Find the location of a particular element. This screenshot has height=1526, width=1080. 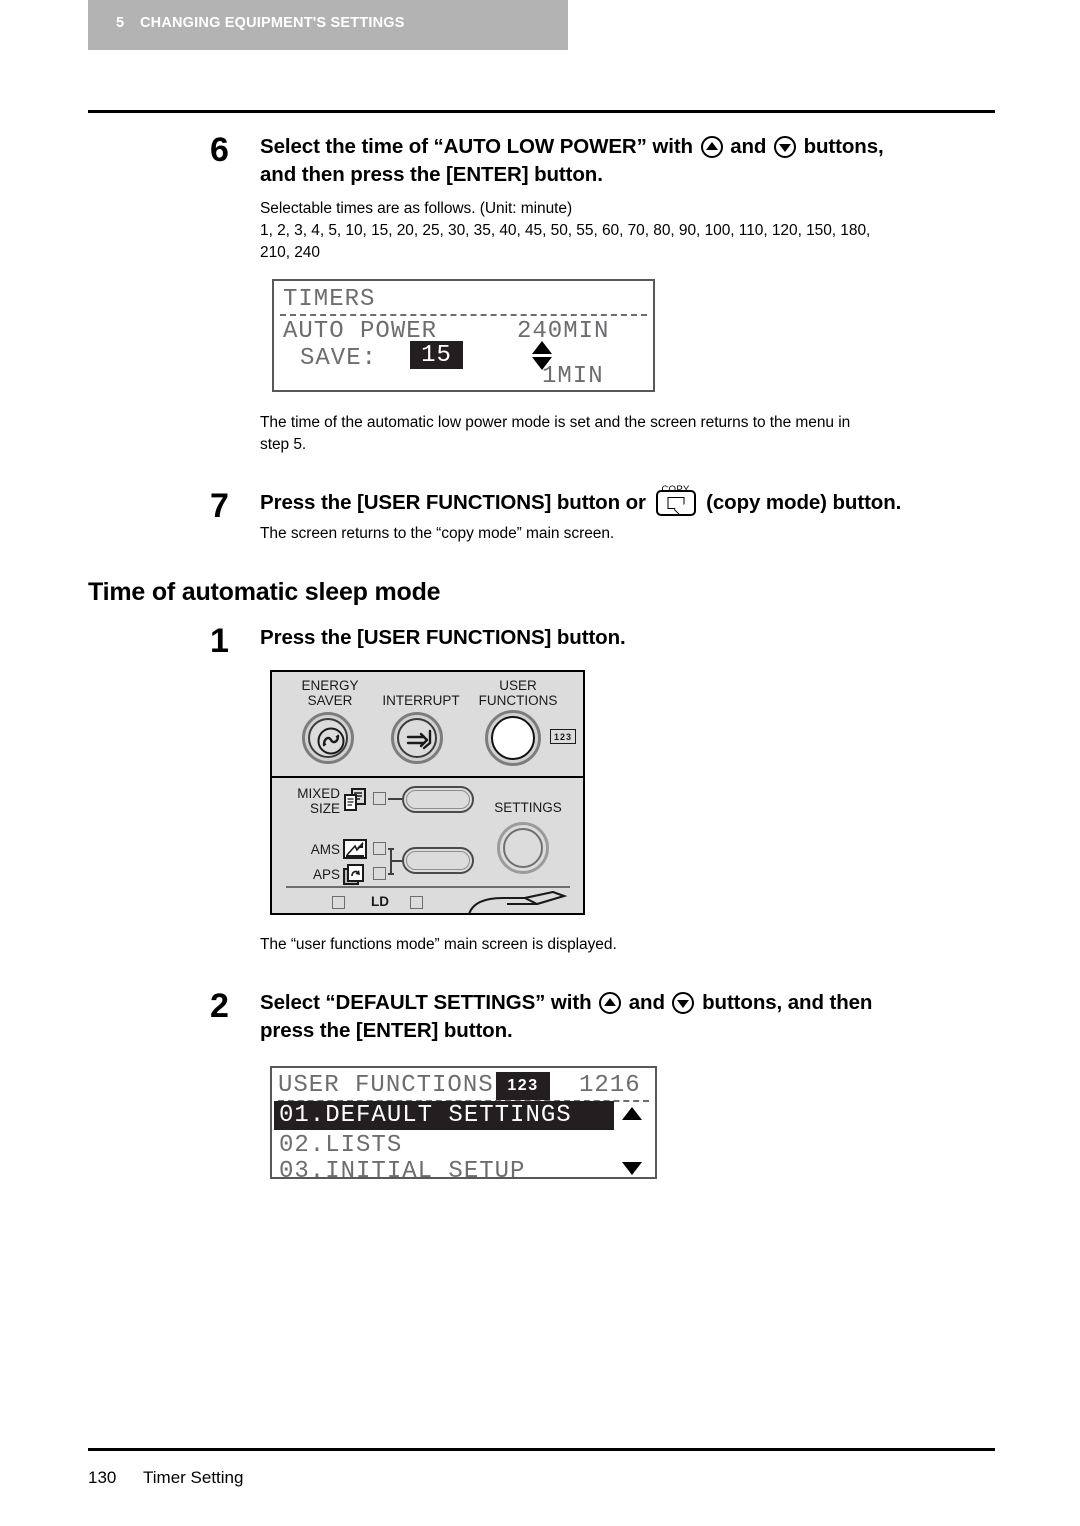

ams-label: AMS is located at coordinates (325, 849).